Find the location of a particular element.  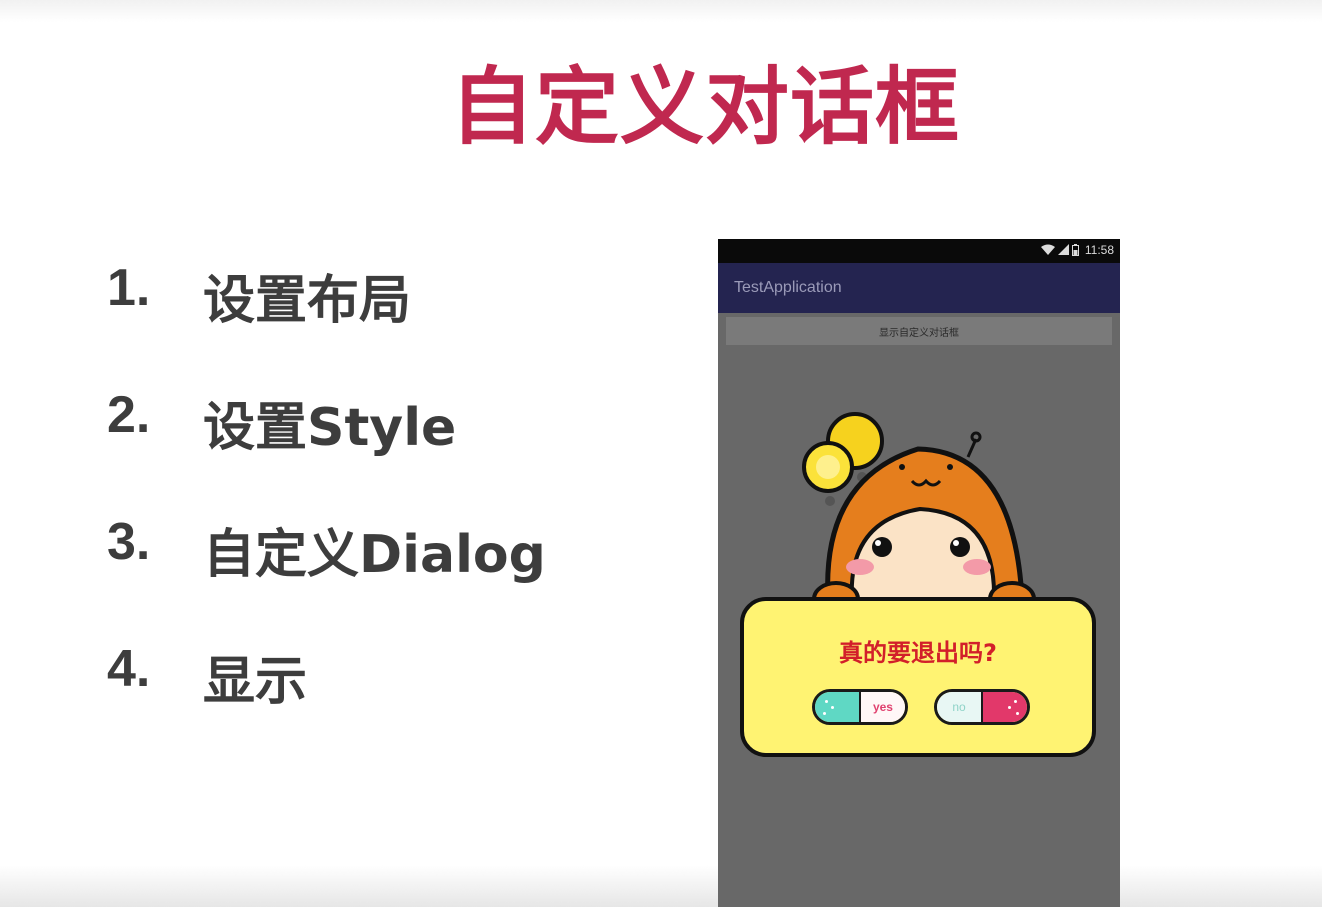

custom-dialog: 真的要退出吗? yes no is located at coordinates (918, 677).